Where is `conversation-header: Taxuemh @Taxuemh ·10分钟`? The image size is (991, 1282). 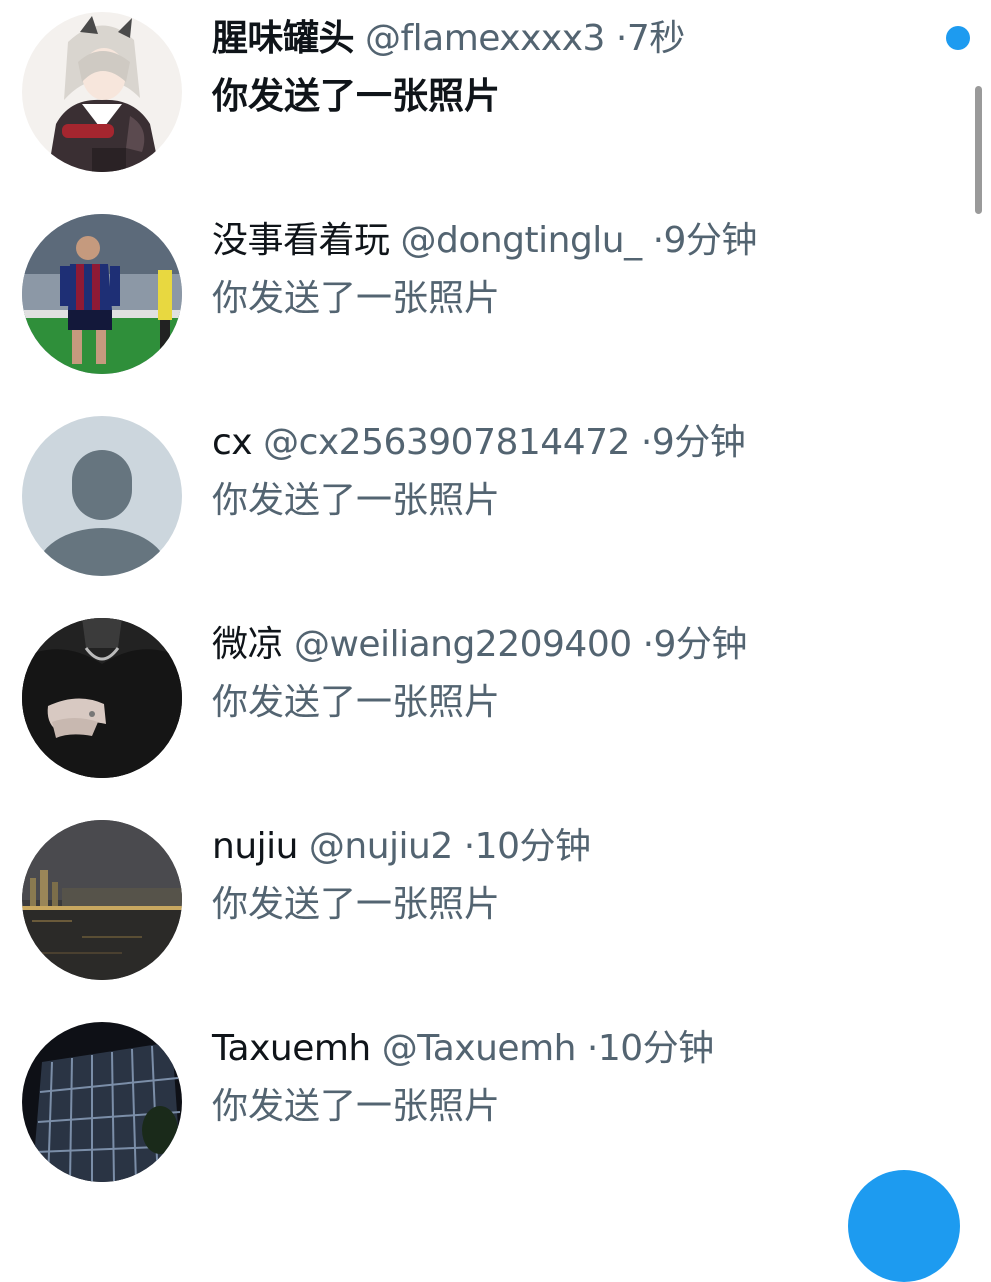 conversation-header: Taxuemh @Taxuemh ·10分钟 is located at coordinates (463, 1049).